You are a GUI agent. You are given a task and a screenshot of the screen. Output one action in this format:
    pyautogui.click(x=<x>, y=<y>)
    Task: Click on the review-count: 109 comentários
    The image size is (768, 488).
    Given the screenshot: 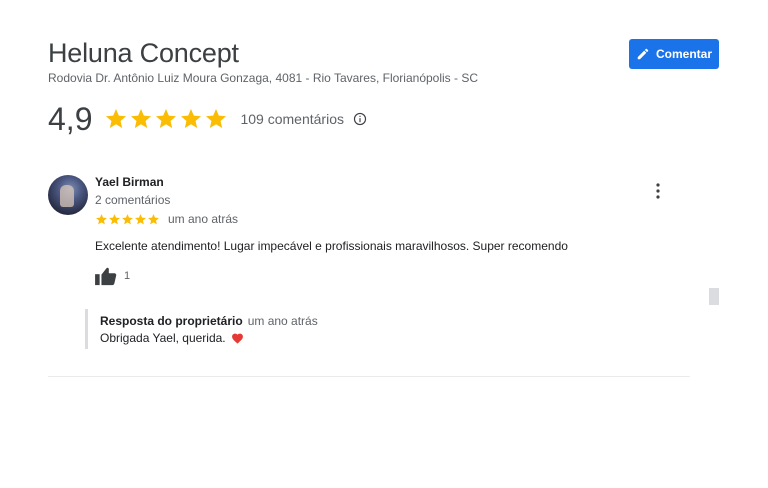 What is the action you would take?
    pyautogui.click(x=292, y=119)
    